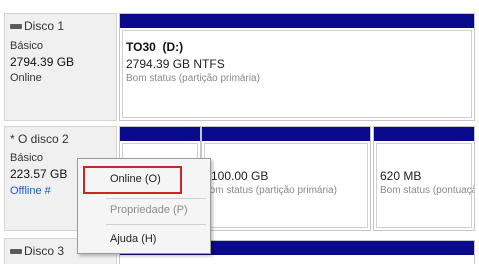 Image resolution: width=479 pixels, height=264 pixels. Describe the element at coordinates (37, 26) in the screenshot. I see `disk1-name: Disco 1` at that location.